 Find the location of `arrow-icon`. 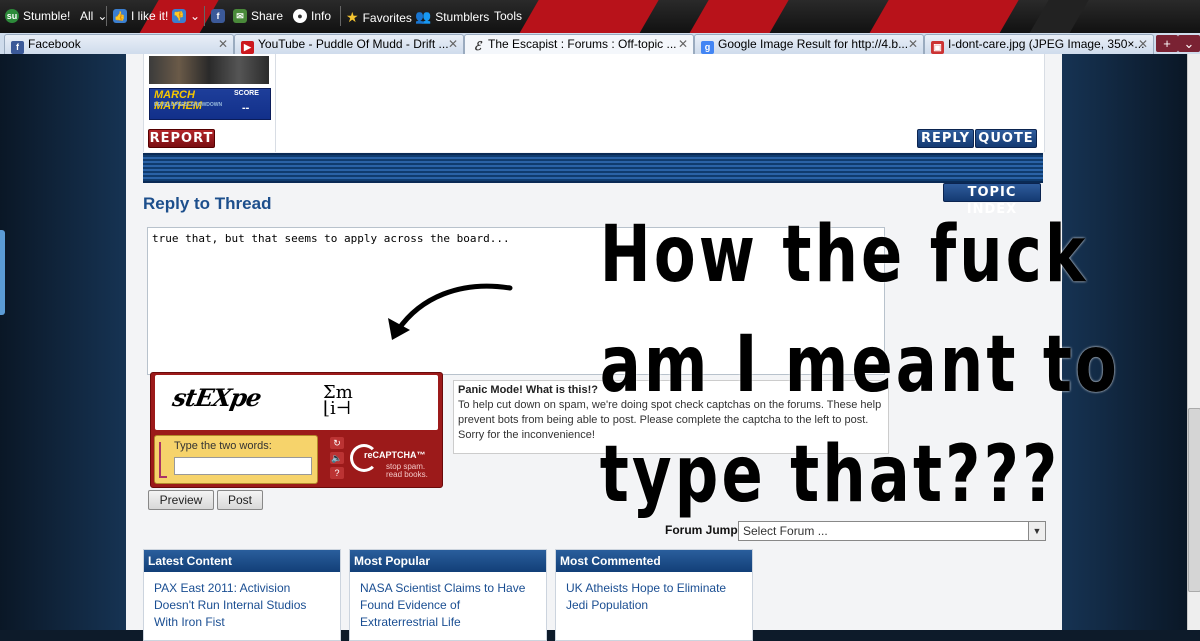

arrow-icon is located at coordinates (450, 311).